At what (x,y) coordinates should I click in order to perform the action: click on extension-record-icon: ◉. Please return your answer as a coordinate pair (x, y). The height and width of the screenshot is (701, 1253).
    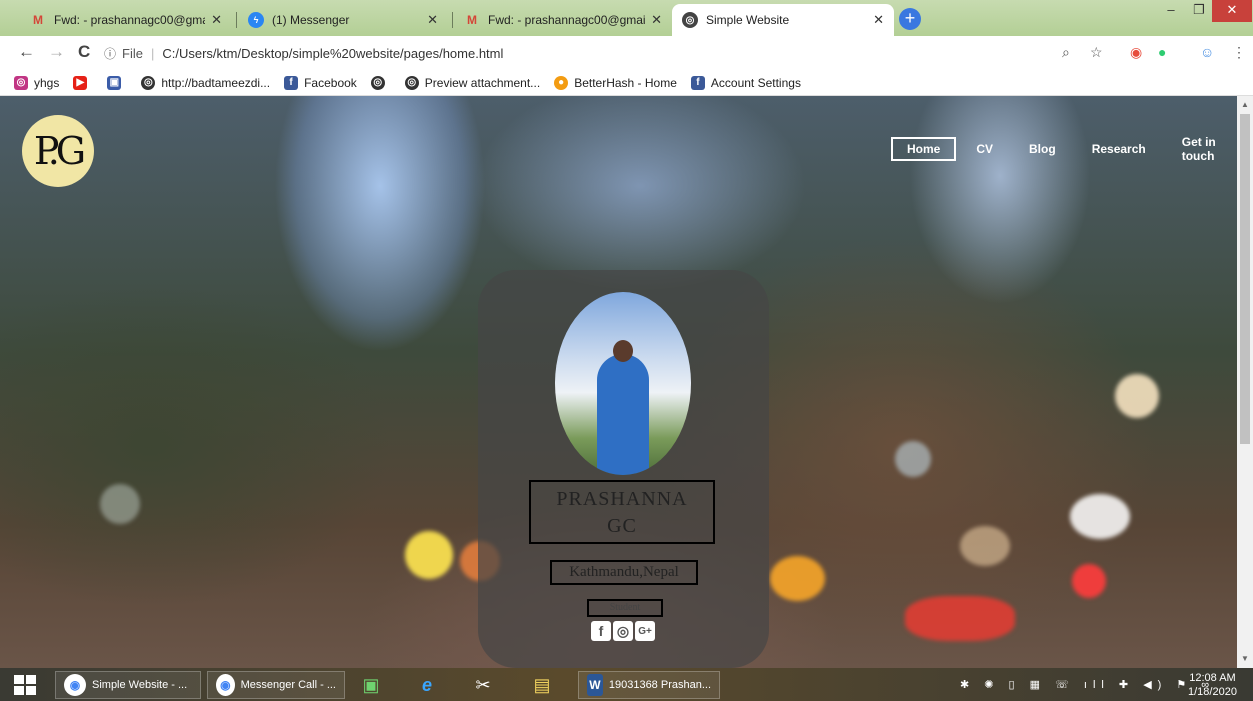
    Looking at the image, I should click on (1136, 52).